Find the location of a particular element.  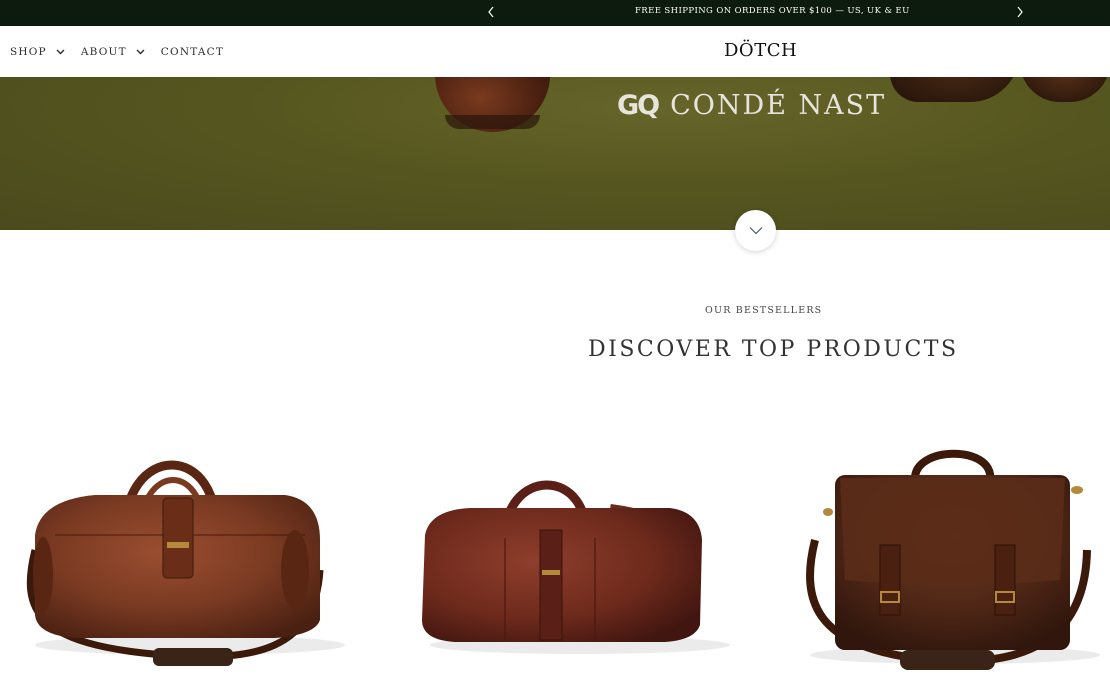

gq-logo: GQ is located at coordinates (638, 105).